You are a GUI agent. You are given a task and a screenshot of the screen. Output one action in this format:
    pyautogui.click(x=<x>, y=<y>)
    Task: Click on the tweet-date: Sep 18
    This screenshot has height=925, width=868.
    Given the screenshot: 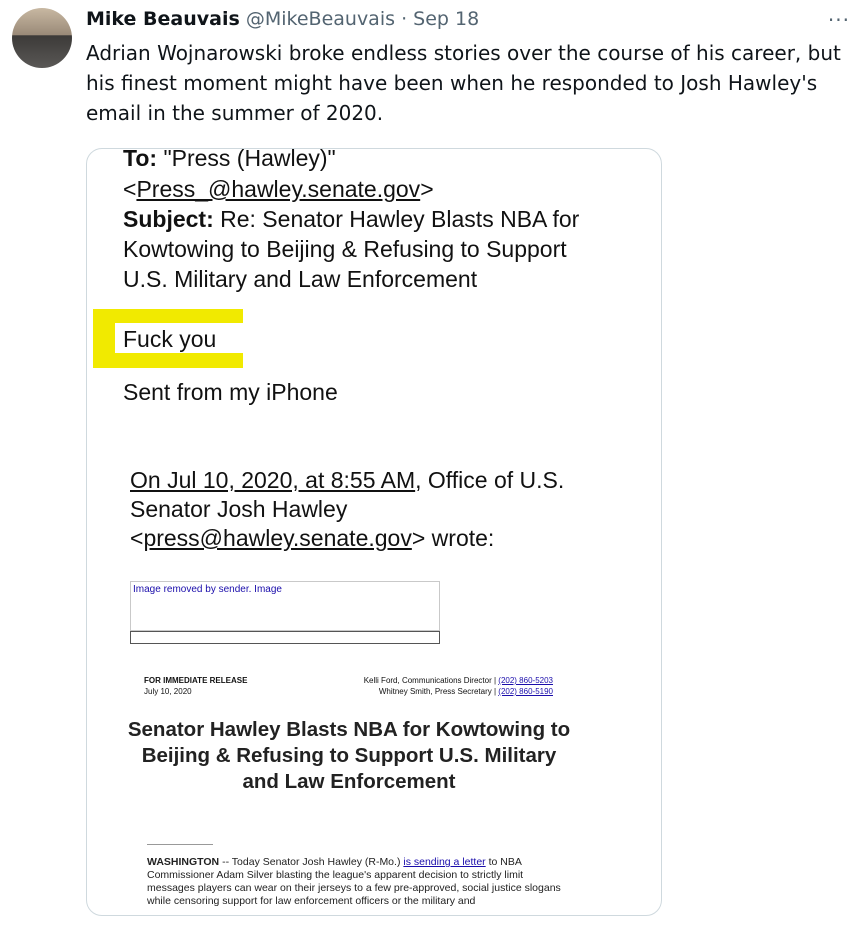 What is the action you would take?
    pyautogui.click(x=446, y=19)
    